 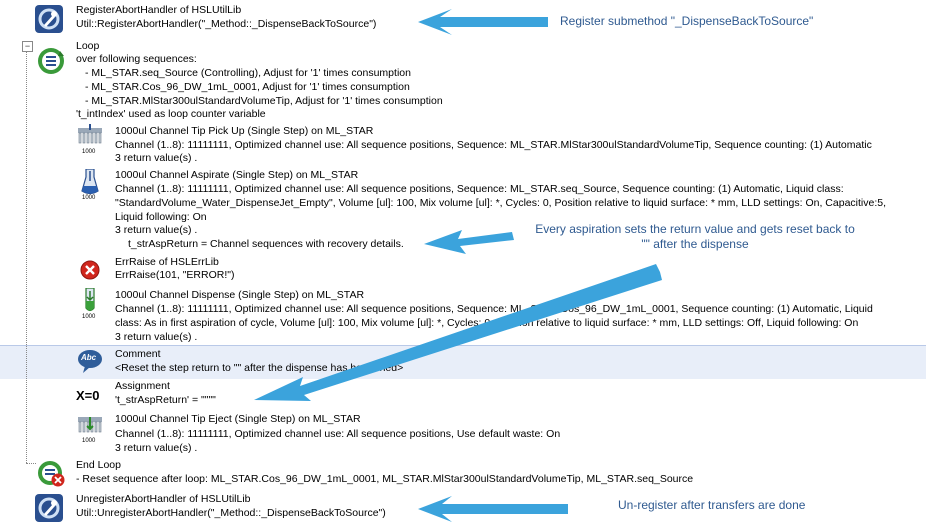 What do you see at coordinates (51, 474) in the screenshot?
I see `end-loop-icon` at bounding box center [51, 474].